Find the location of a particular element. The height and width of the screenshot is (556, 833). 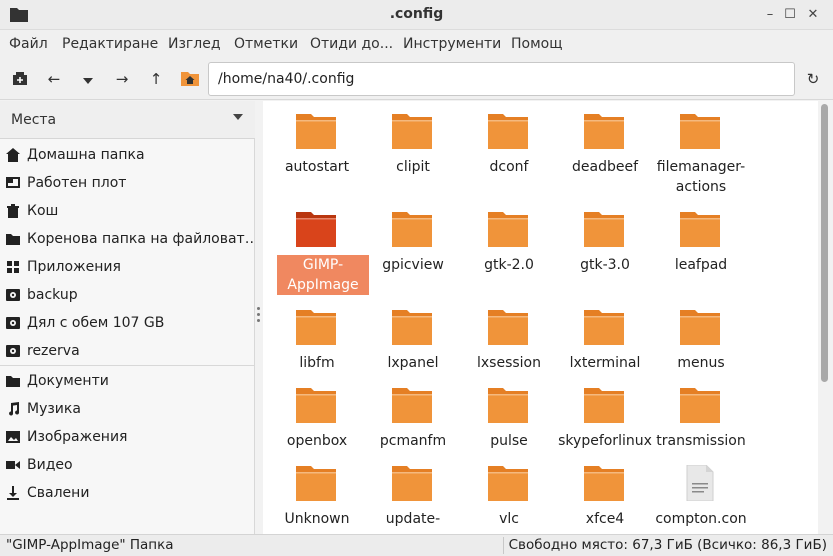

folder-item: lxpanel is located at coordinates (413, 342).